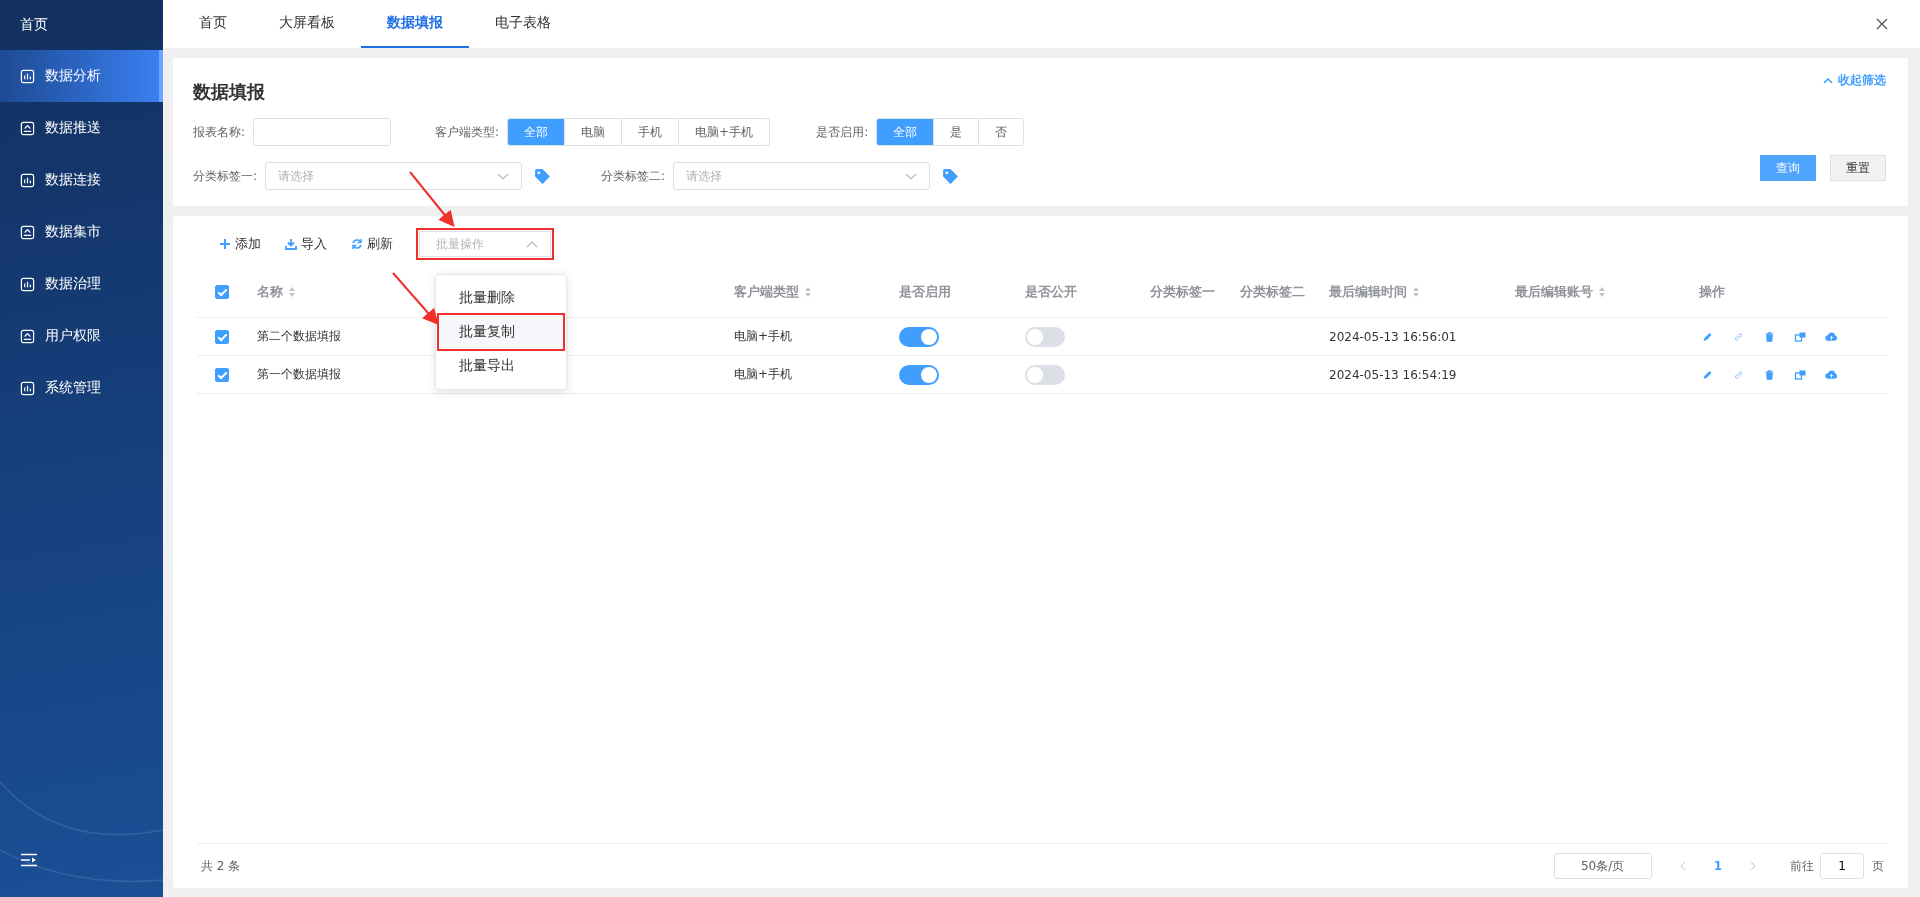  What do you see at coordinates (1393, 336) in the screenshot?
I see `table-cell: 2024-05-13 16:56:01` at bounding box center [1393, 336].